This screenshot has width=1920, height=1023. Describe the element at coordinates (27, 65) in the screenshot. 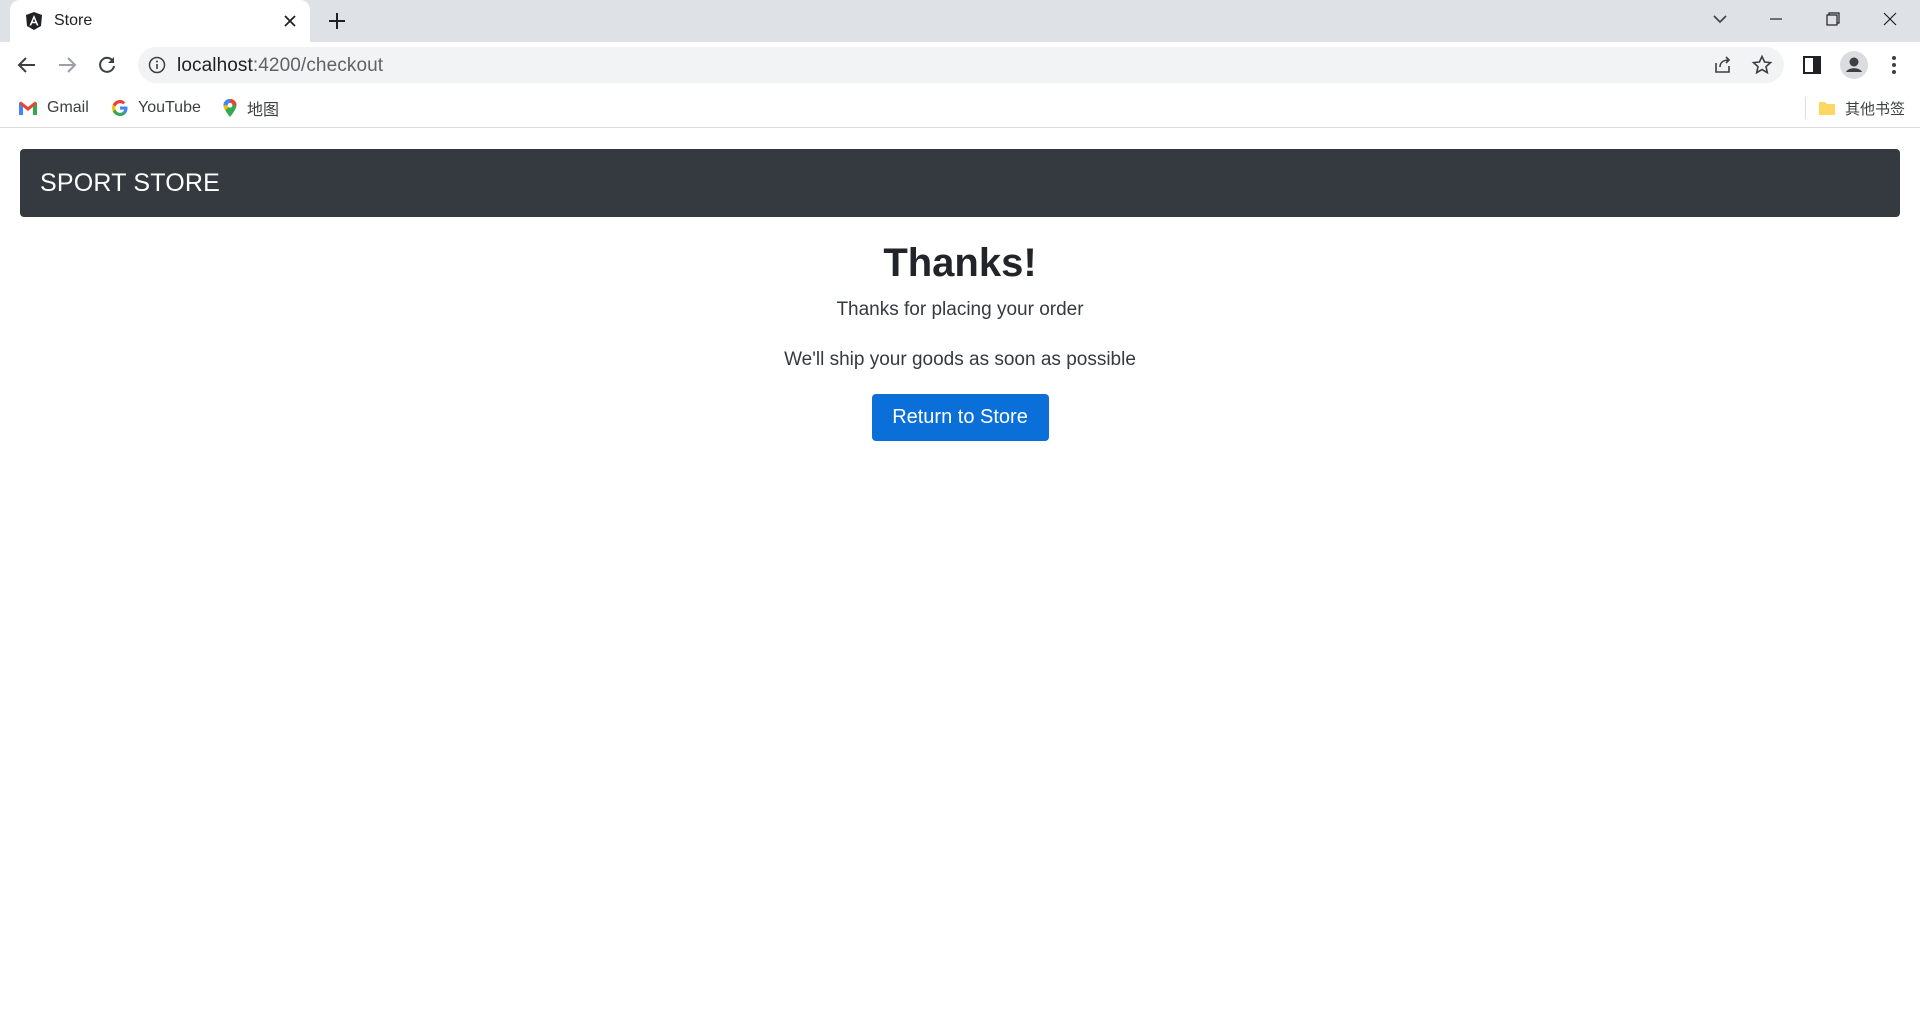

I see `back-arrow-icon` at that location.